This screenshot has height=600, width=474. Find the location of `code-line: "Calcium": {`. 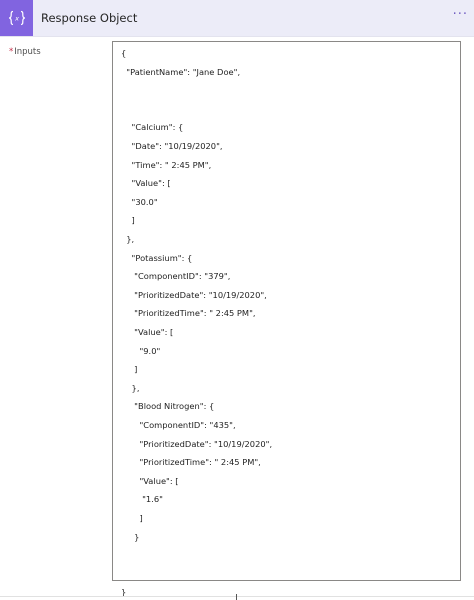

code-line: "Calcium": { is located at coordinates (152, 127).